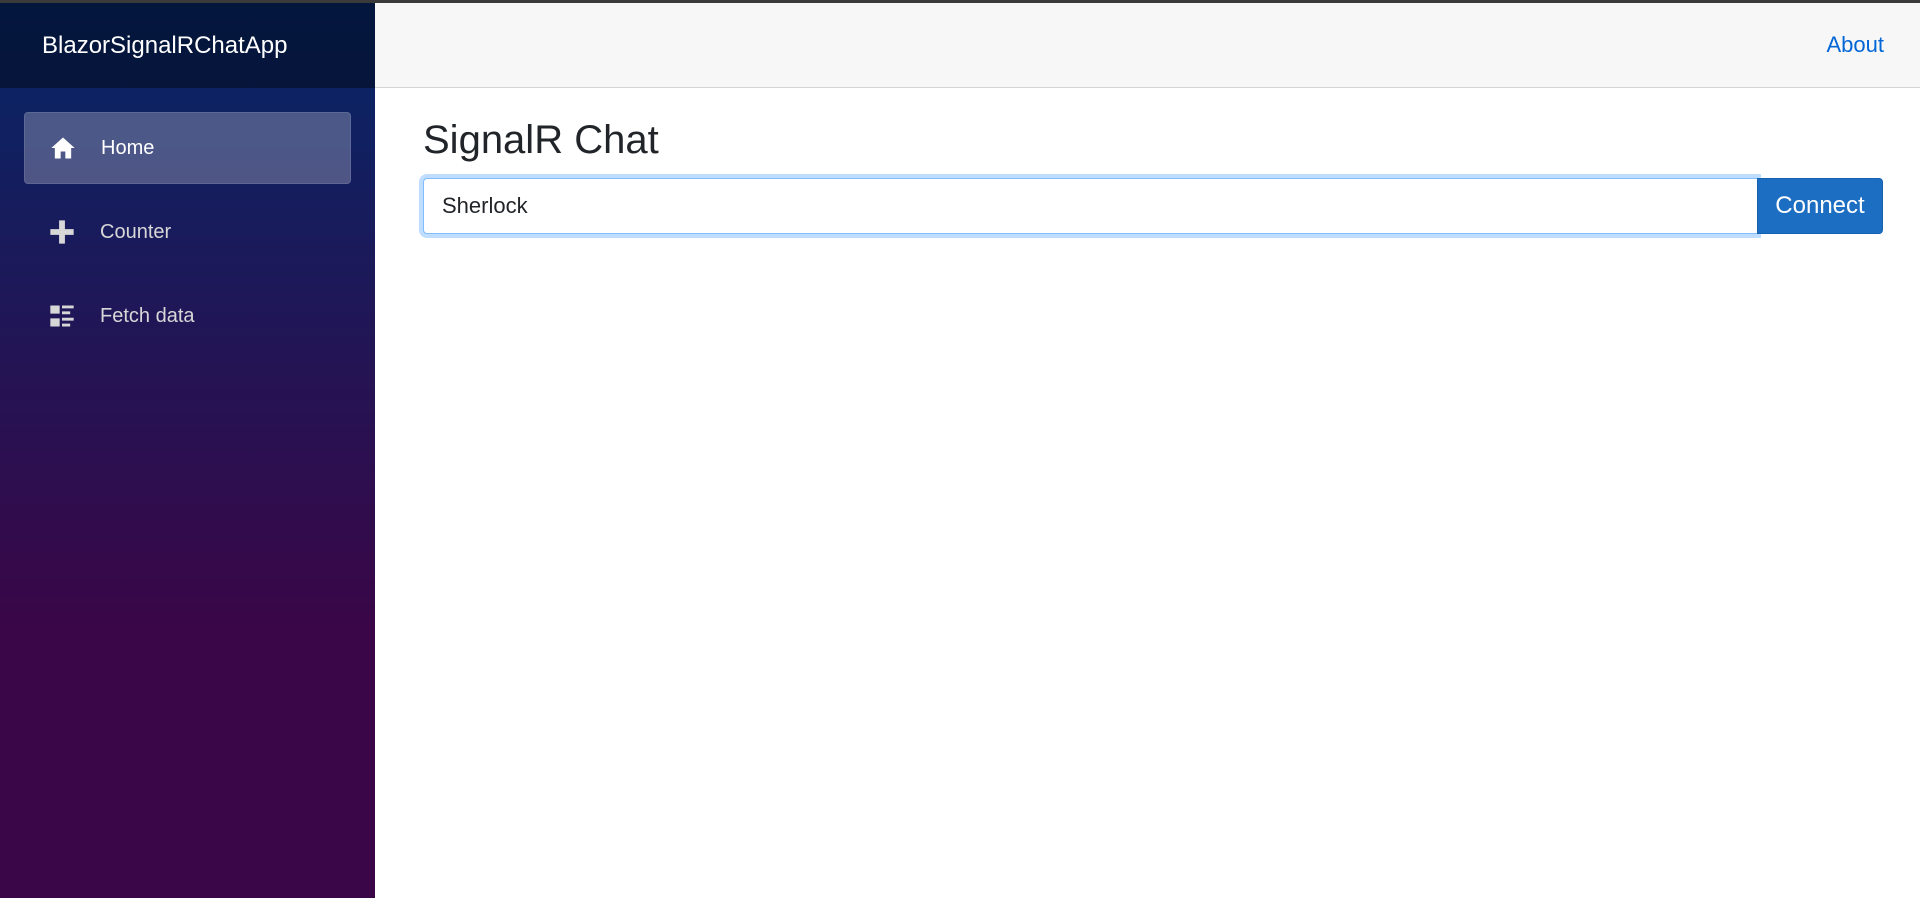  Describe the element at coordinates (541, 140) in the screenshot. I see `page-title: SignalR Chat` at that location.